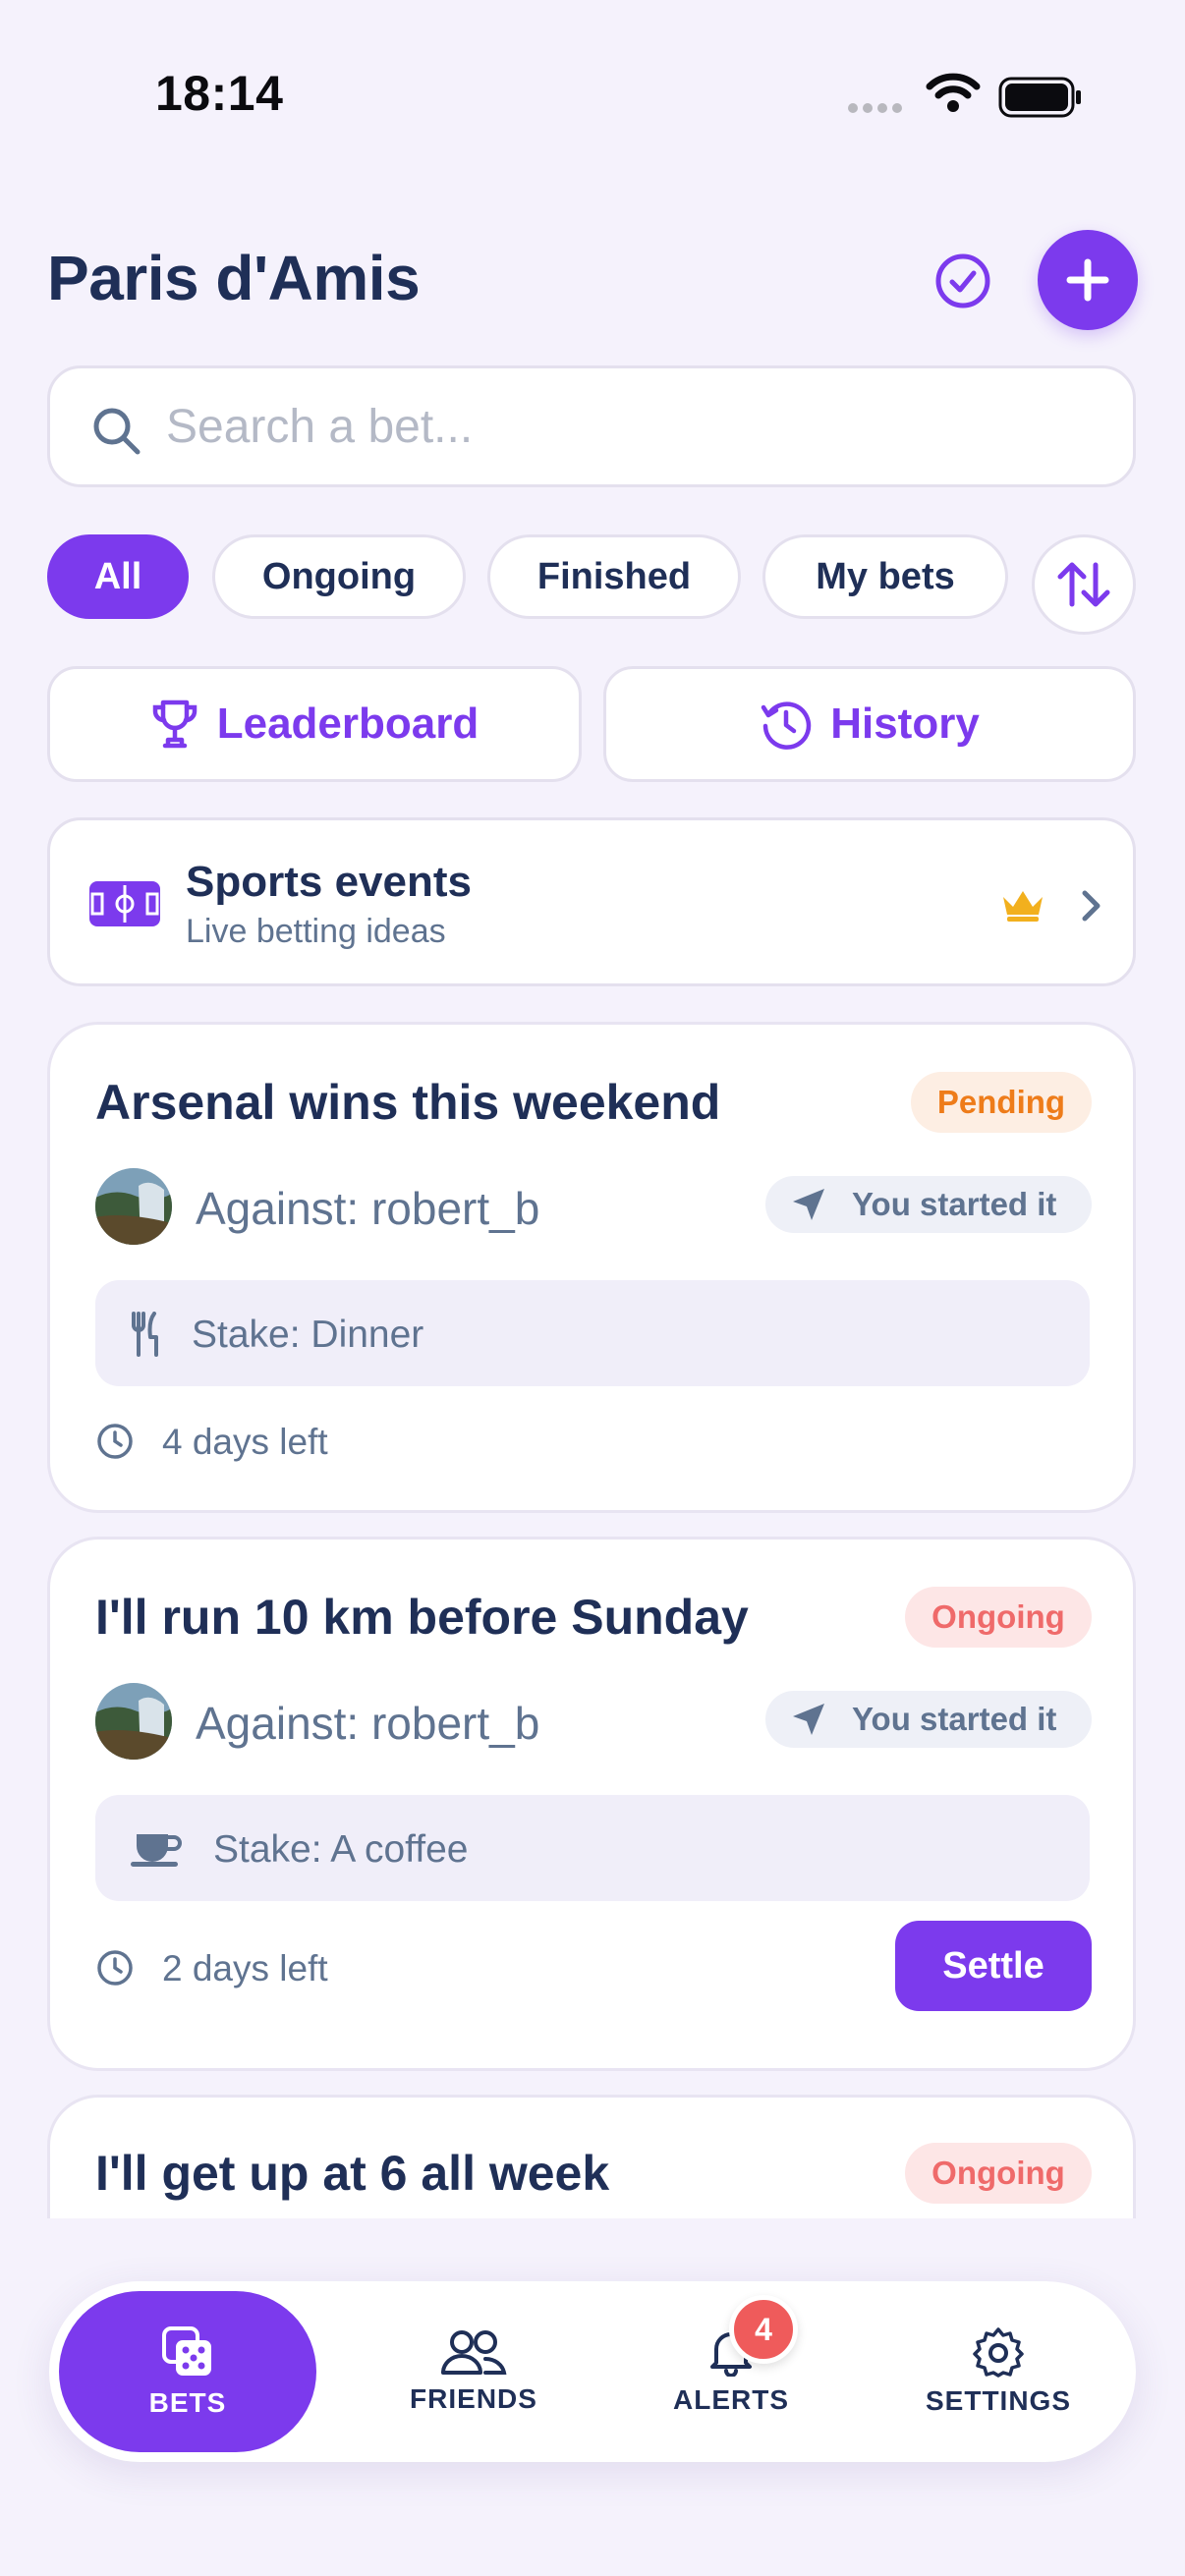  Describe the element at coordinates (308, 1335) in the screenshot. I see `stake-label: Stake: Dinner` at that location.